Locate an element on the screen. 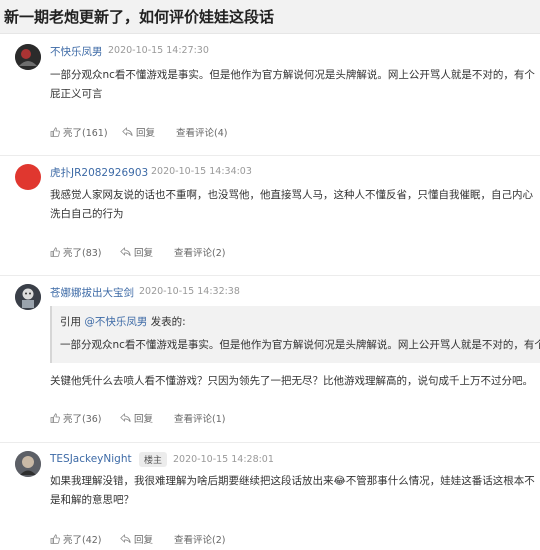 The width and height of the screenshot is (540, 550). view-comments-link: 查看评论(4) is located at coordinates (201, 132).